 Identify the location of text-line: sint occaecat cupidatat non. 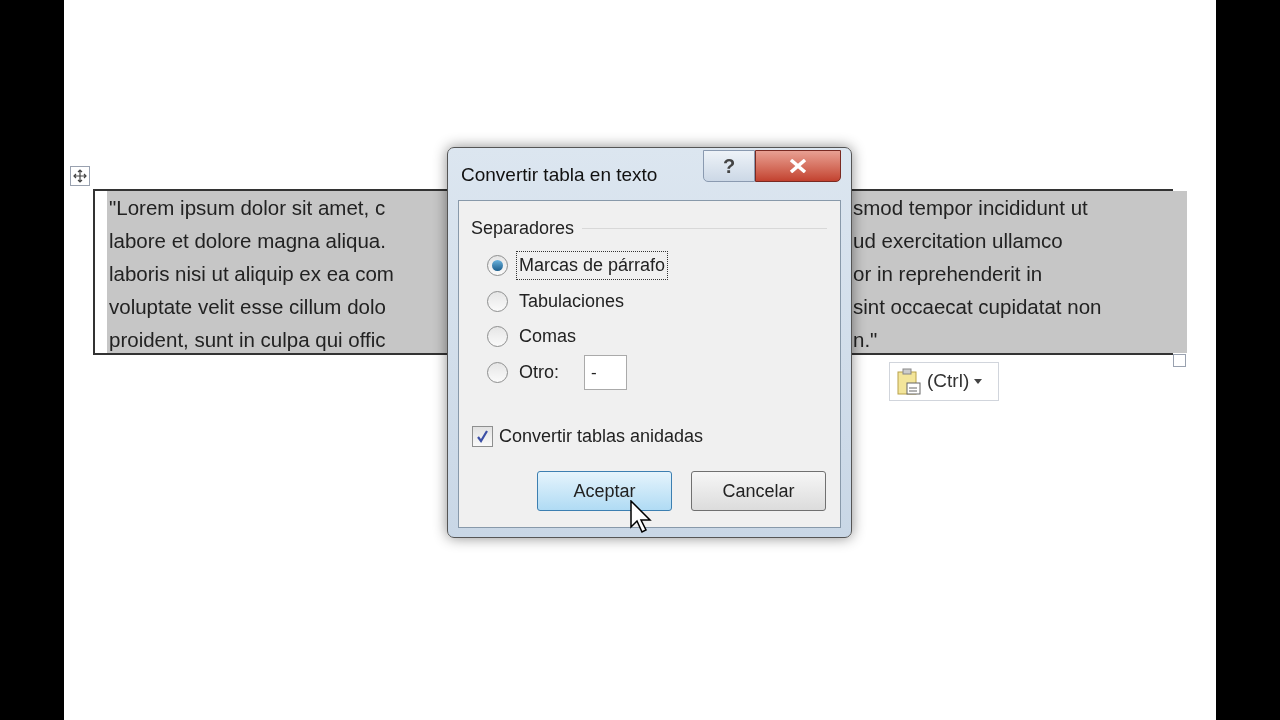
(977, 307).